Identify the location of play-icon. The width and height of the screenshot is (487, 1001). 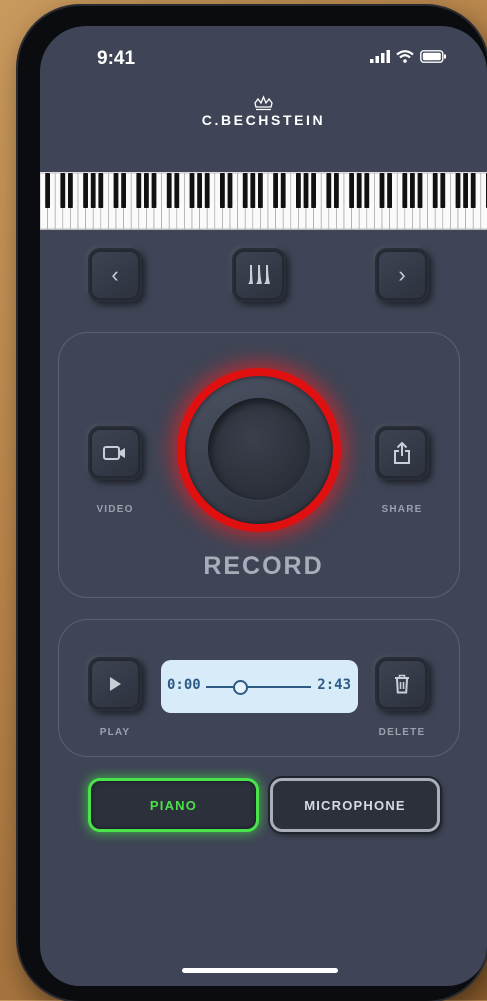
(115, 684).